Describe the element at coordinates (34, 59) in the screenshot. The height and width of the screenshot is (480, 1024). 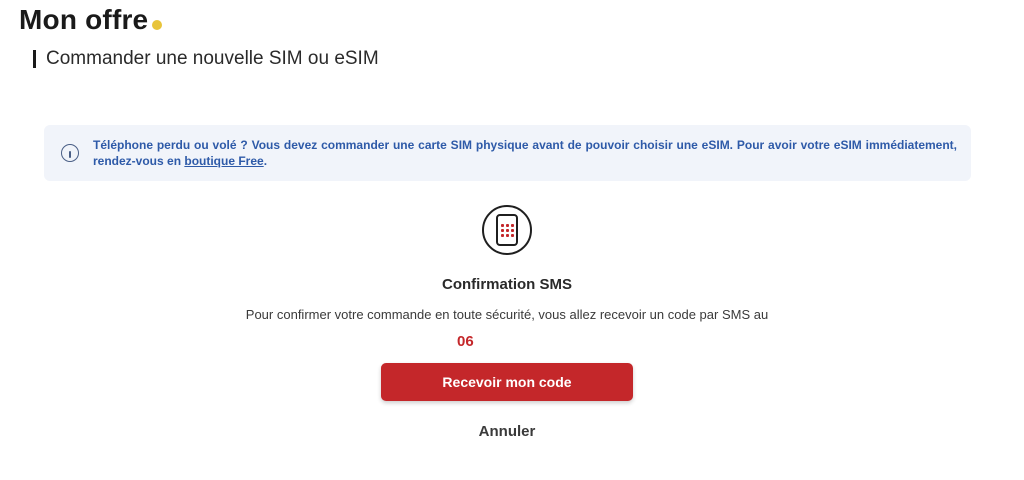
I see `subtitle-bar-decoration` at that location.